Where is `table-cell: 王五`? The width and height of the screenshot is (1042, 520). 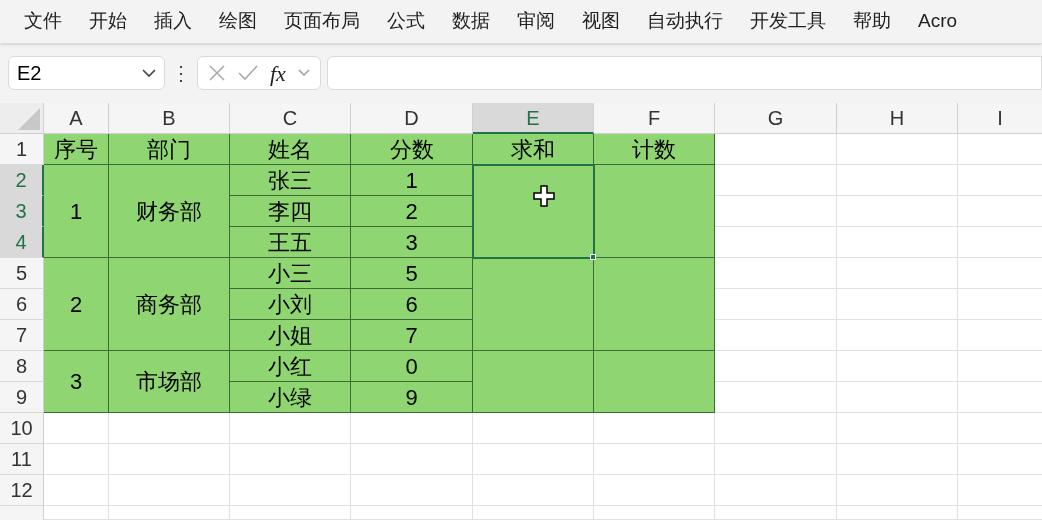
table-cell: 王五 is located at coordinates (290, 242).